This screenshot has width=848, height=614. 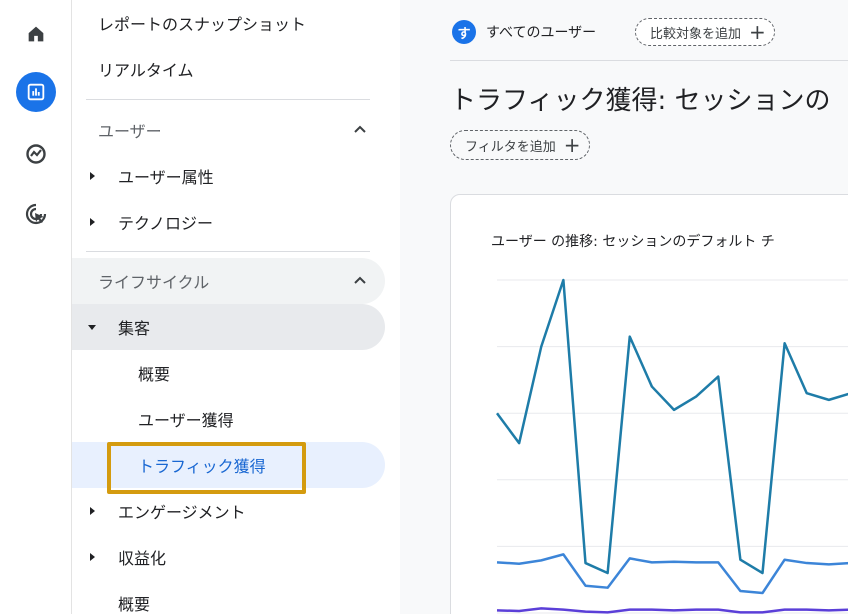 I want to click on nav-item-label: ユーザー獲得, so click(x=186, y=420).